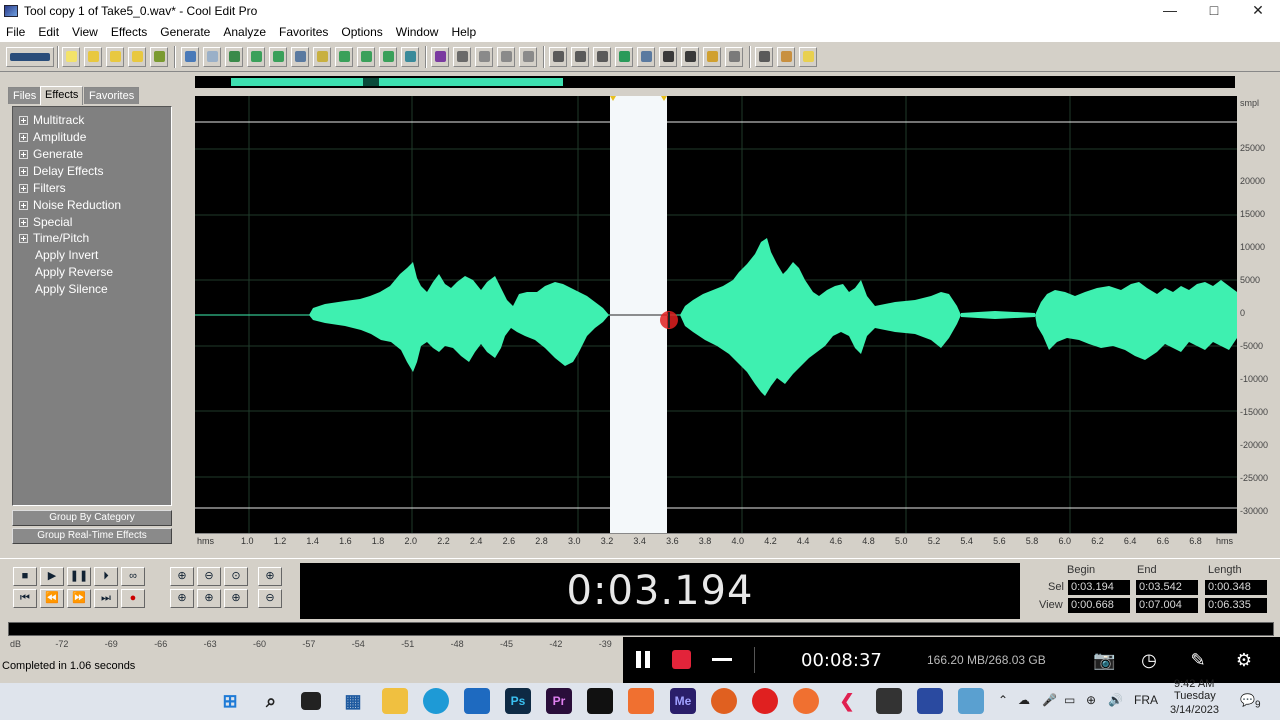 The image size is (1280, 720). Describe the element at coordinates (129, 32) in the screenshot. I see `menu-effects: Effects` at that location.